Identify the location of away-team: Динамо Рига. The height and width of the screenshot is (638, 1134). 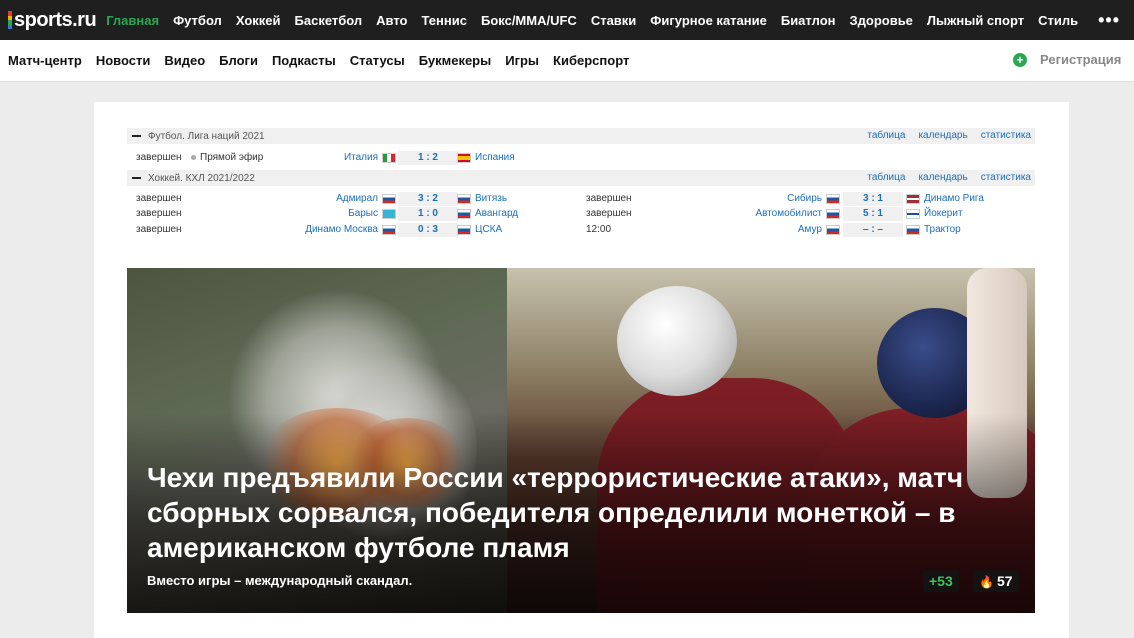
(945, 198).